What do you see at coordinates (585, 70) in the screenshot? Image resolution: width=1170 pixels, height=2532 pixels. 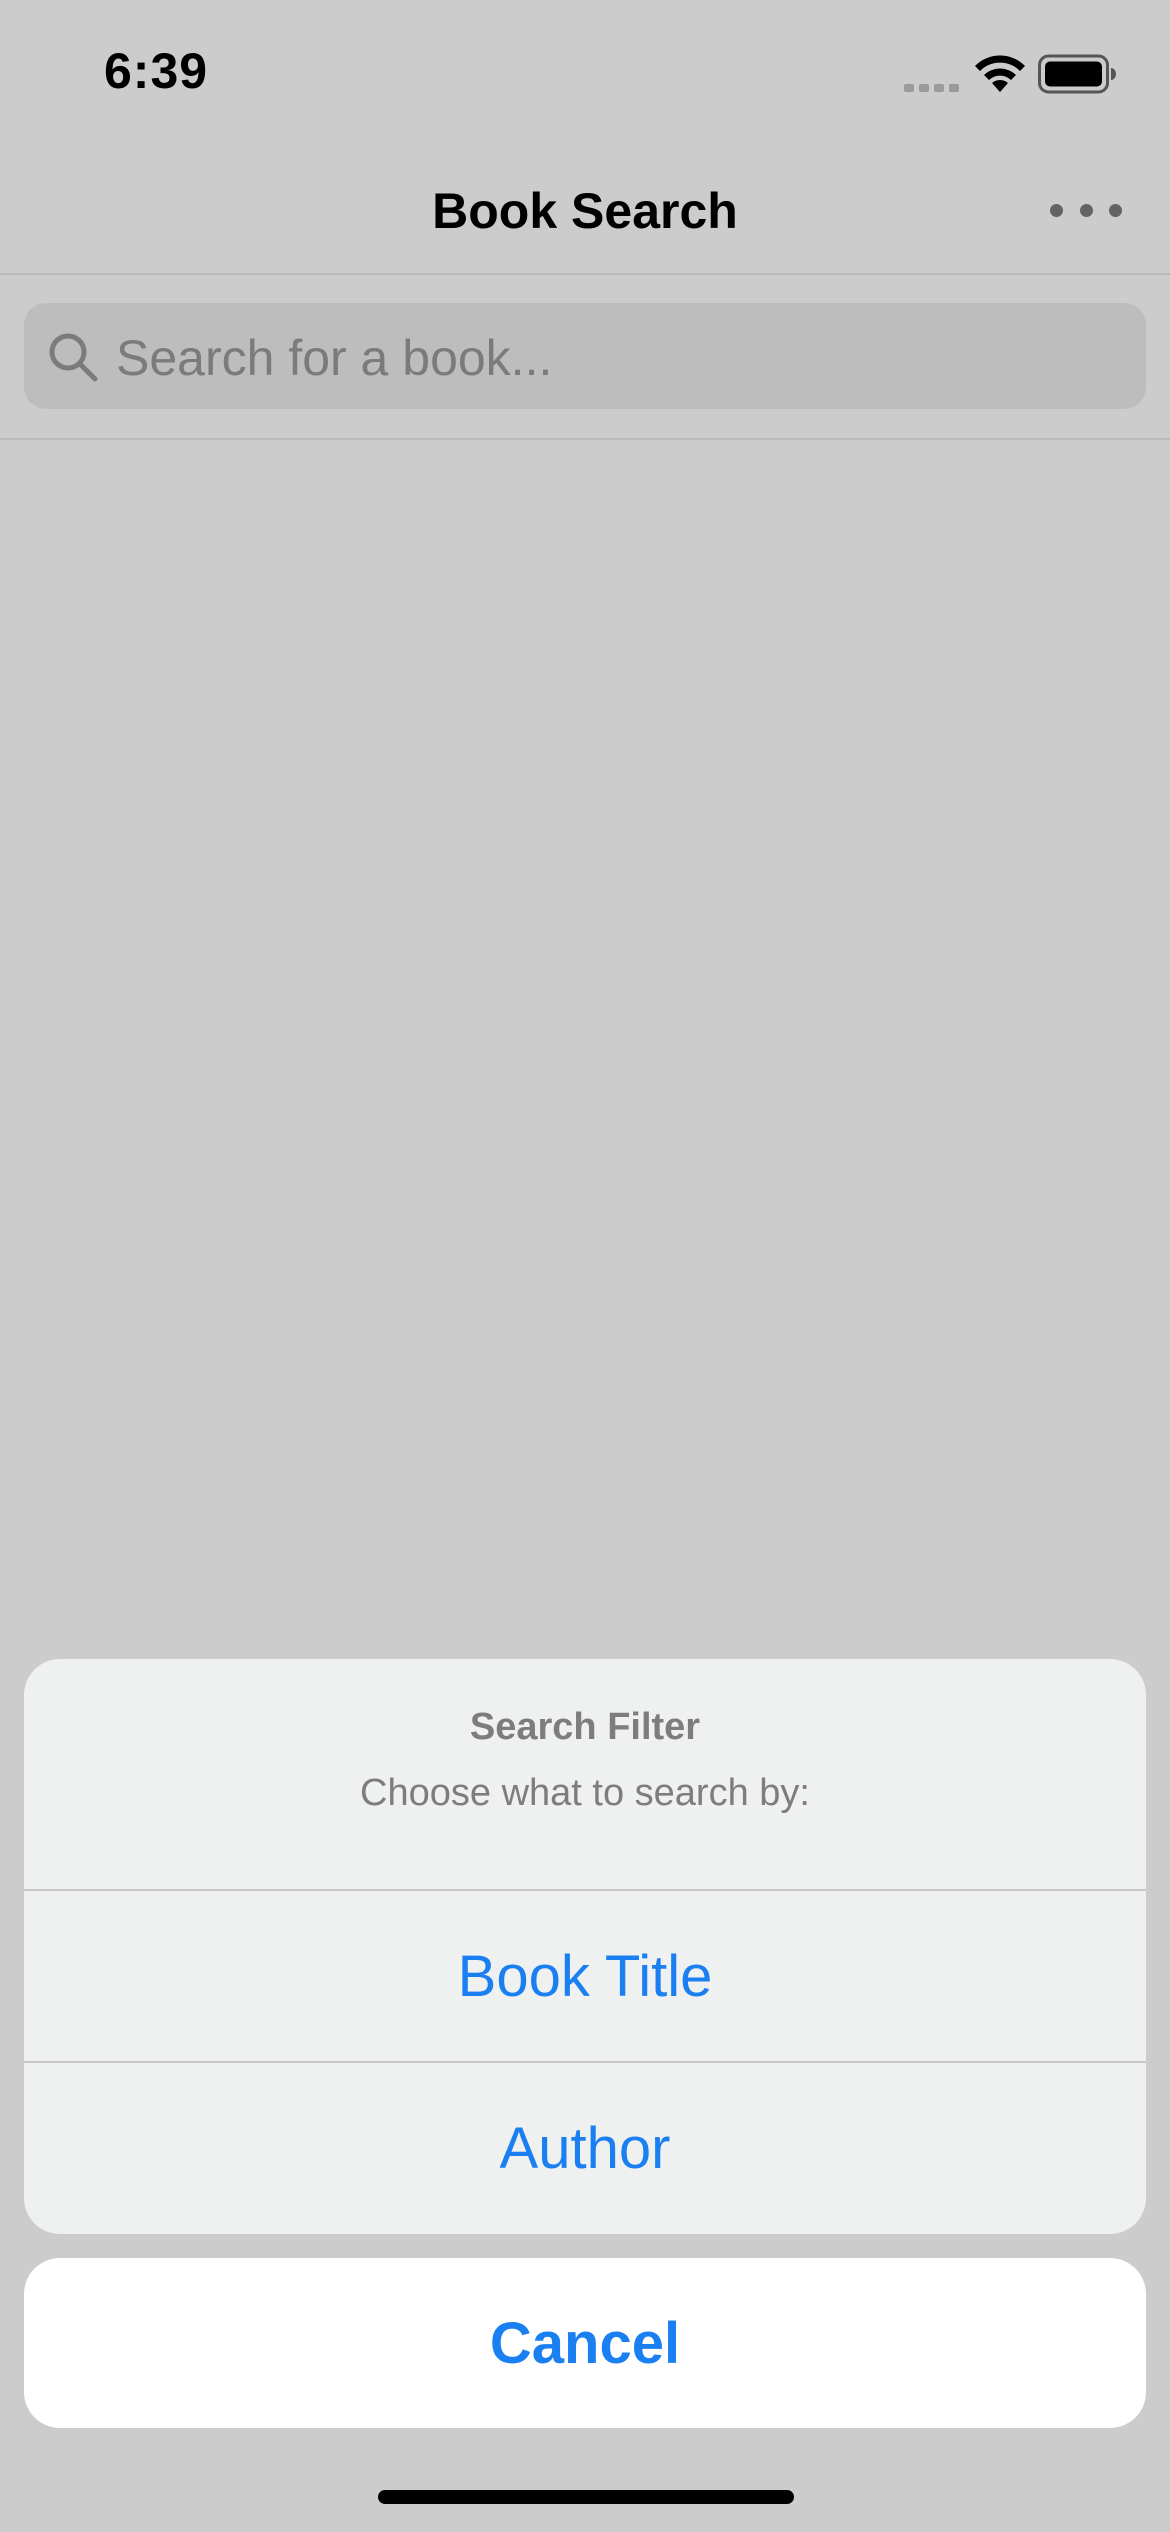 I see `status-bar: 6:39` at bounding box center [585, 70].